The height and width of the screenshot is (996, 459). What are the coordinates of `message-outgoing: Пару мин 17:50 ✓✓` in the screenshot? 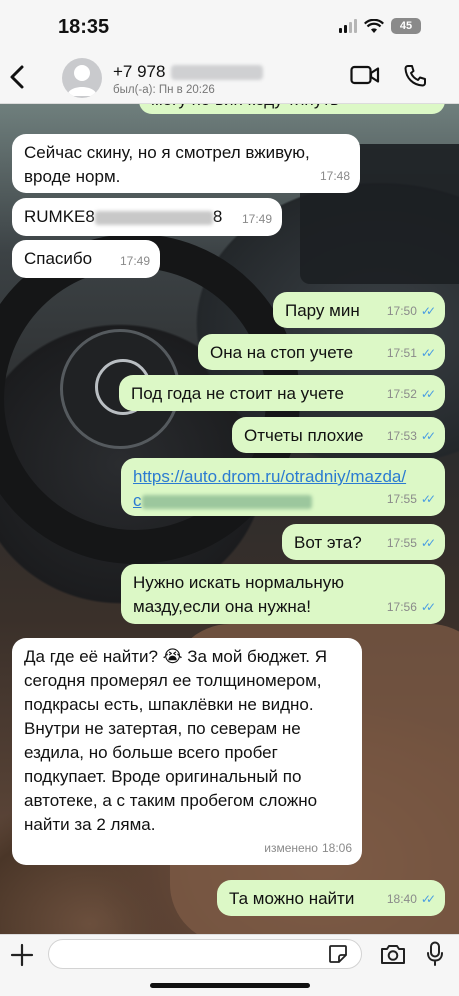 It's located at (359, 310).